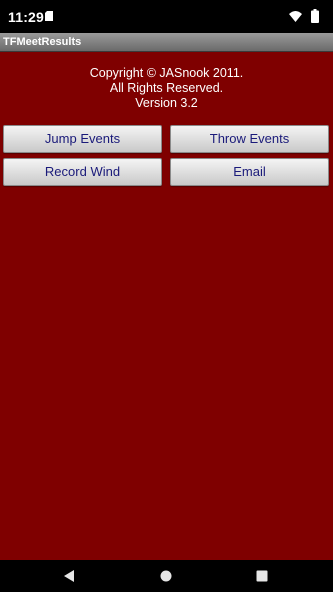  What do you see at coordinates (42, 42) in the screenshot?
I see `app-title: TFMeetResults` at bounding box center [42, 42].